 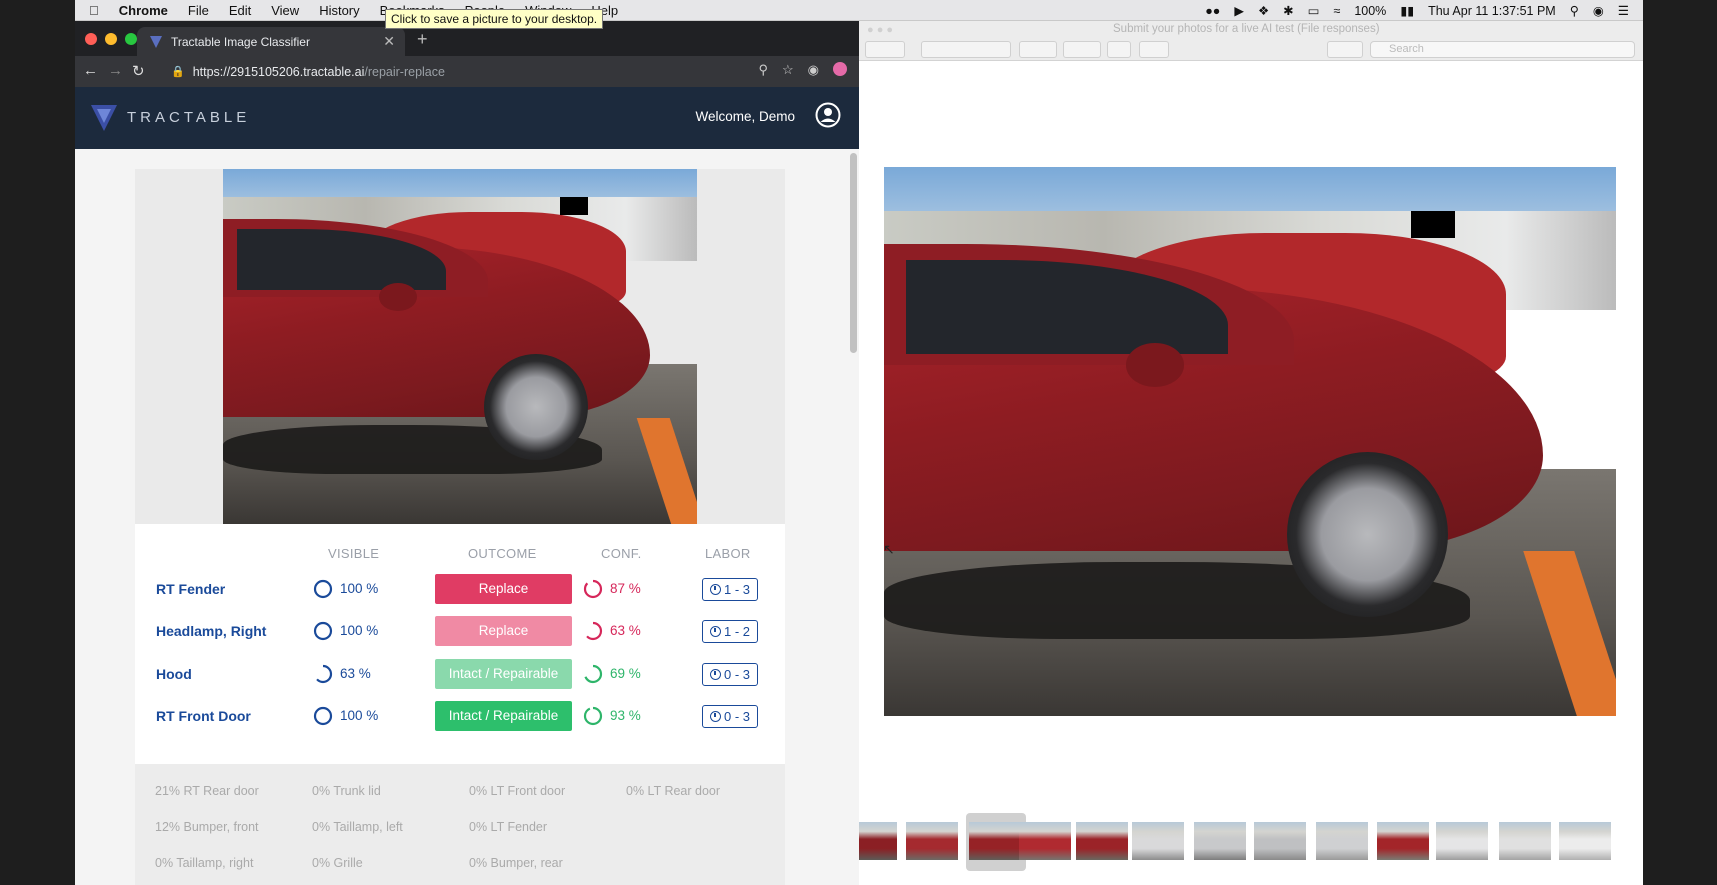 What do you see at coordinates (508, 827) in the screenshot?
I see `other-part-score: 0% LT Fender` at bounding box center [508, 827].